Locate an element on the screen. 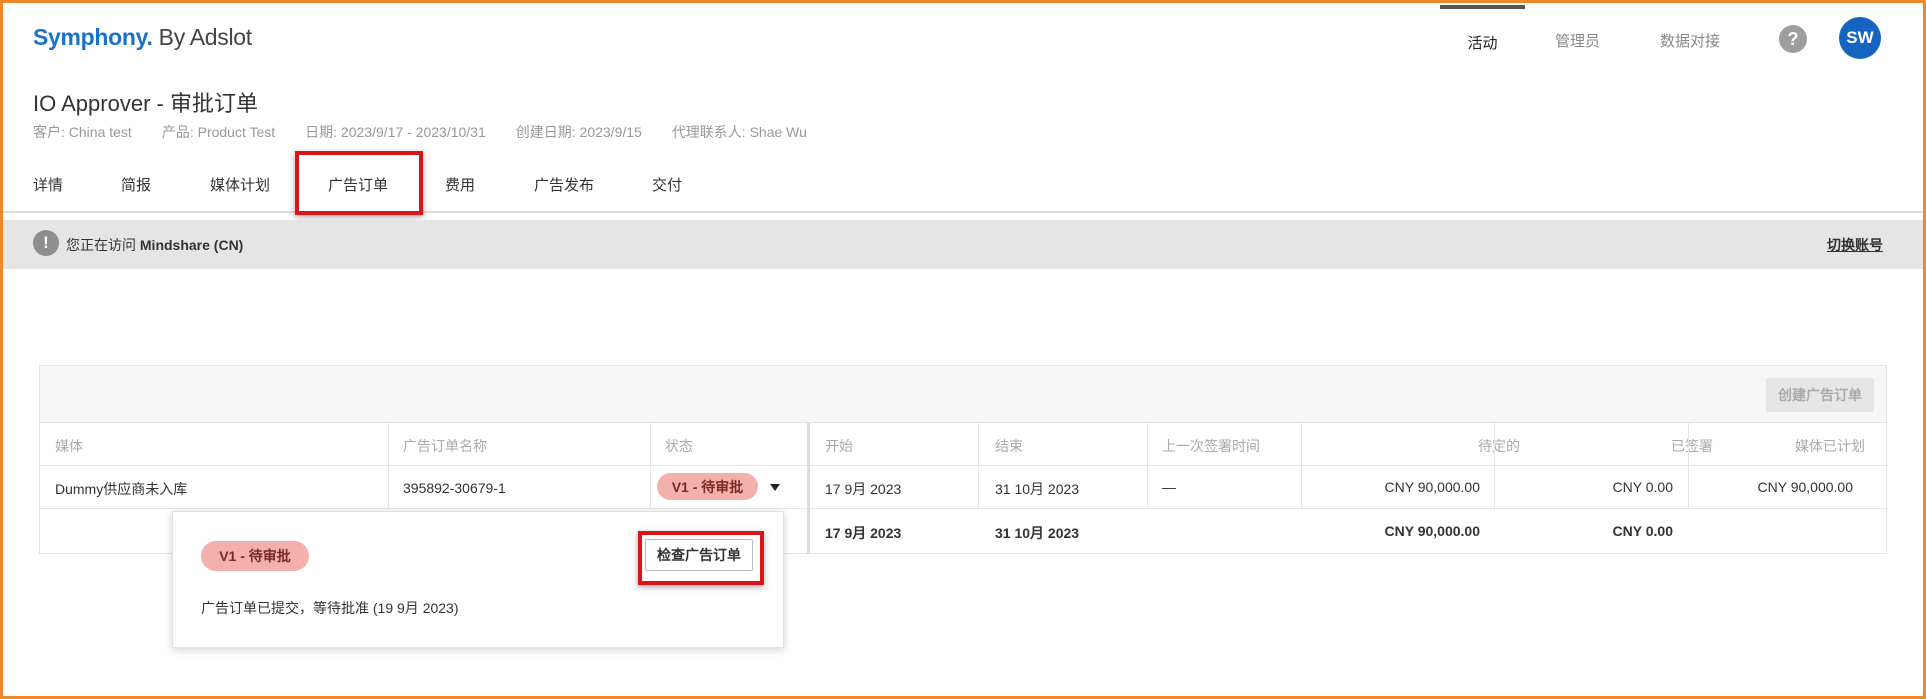 Image resolution: width=1926 pixels, height=699 pixels. cell-order-name: 395892-30679-1 is located at coordinates (454, 488).